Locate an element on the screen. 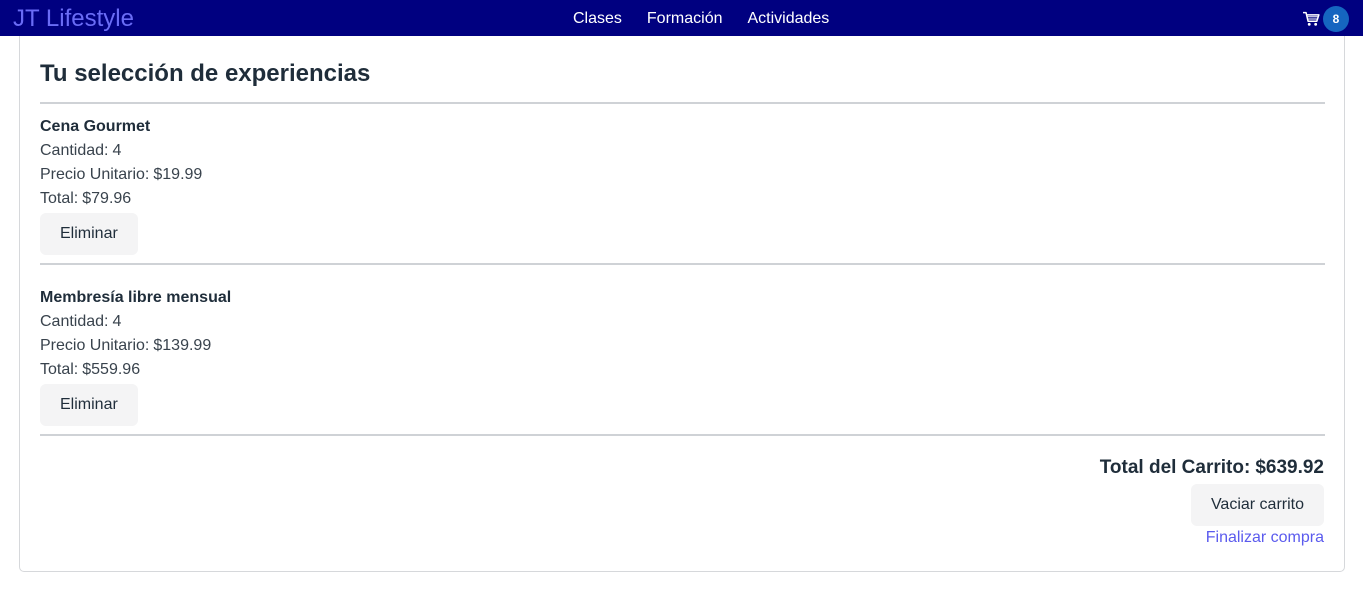 The image size is (1363, 599). item-total: Total: $79.96 is located at coordinates (340, 199).